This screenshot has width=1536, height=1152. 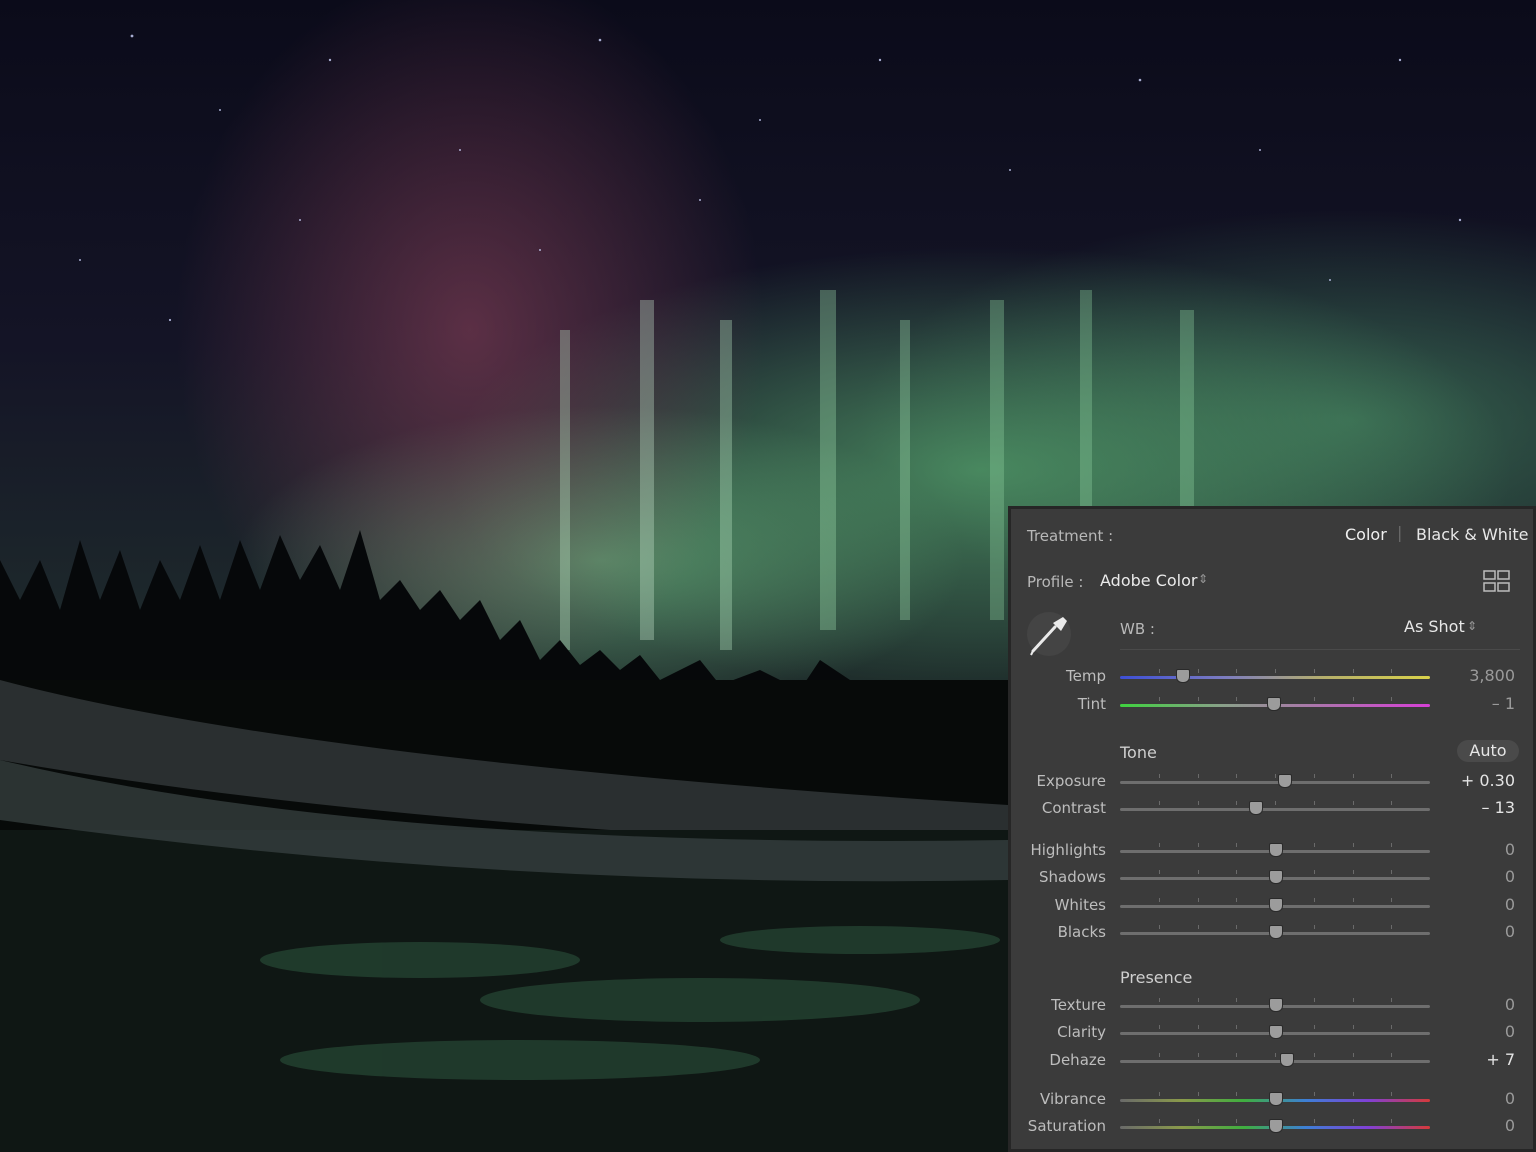 What do you see at coordinates (1503, 703) in the screenshot?
I see `tint-value: – 1` at bounding box center [1503, 703].